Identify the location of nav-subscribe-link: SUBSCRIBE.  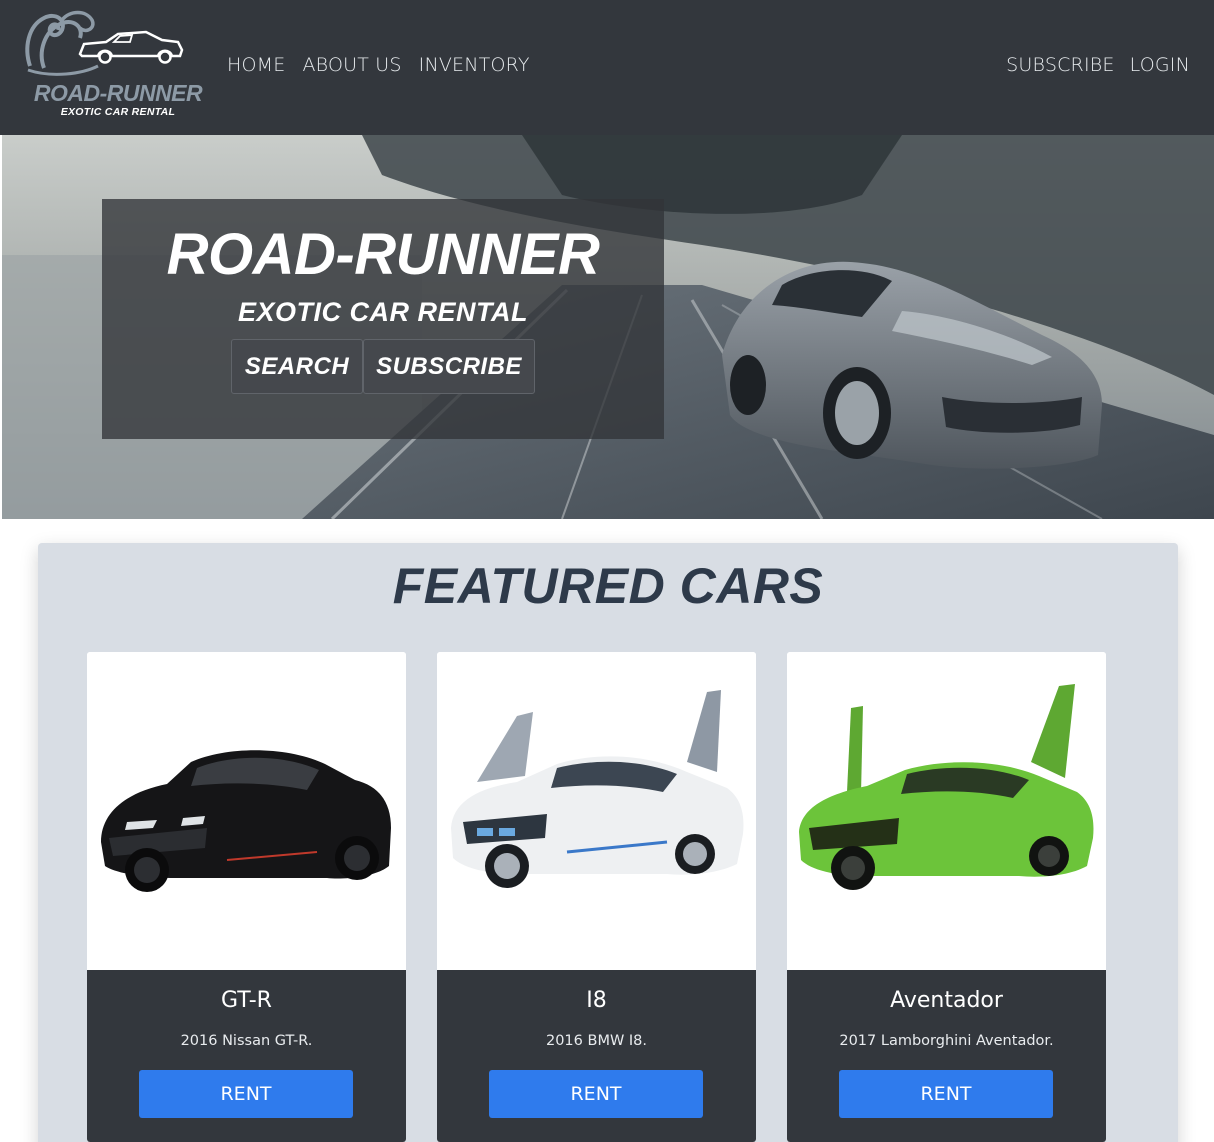
(1060, 65).